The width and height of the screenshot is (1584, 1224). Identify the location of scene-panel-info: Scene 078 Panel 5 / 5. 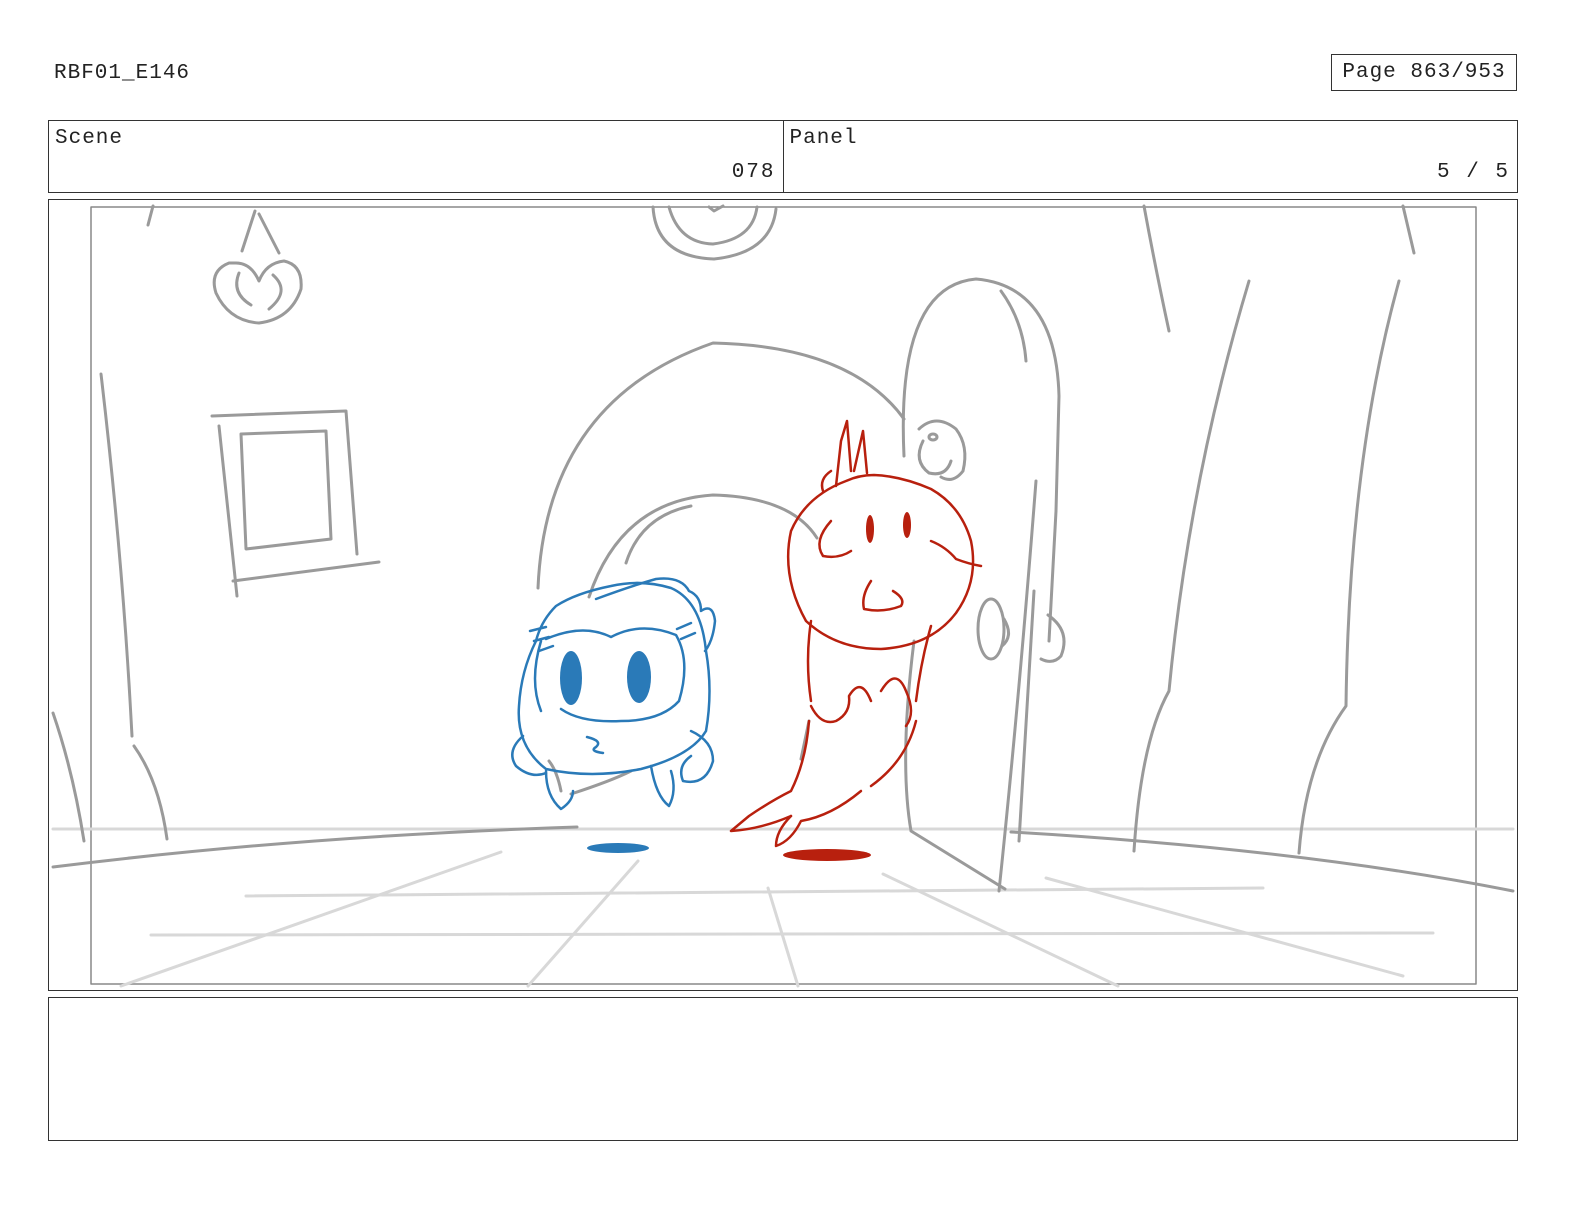
(783, 156).